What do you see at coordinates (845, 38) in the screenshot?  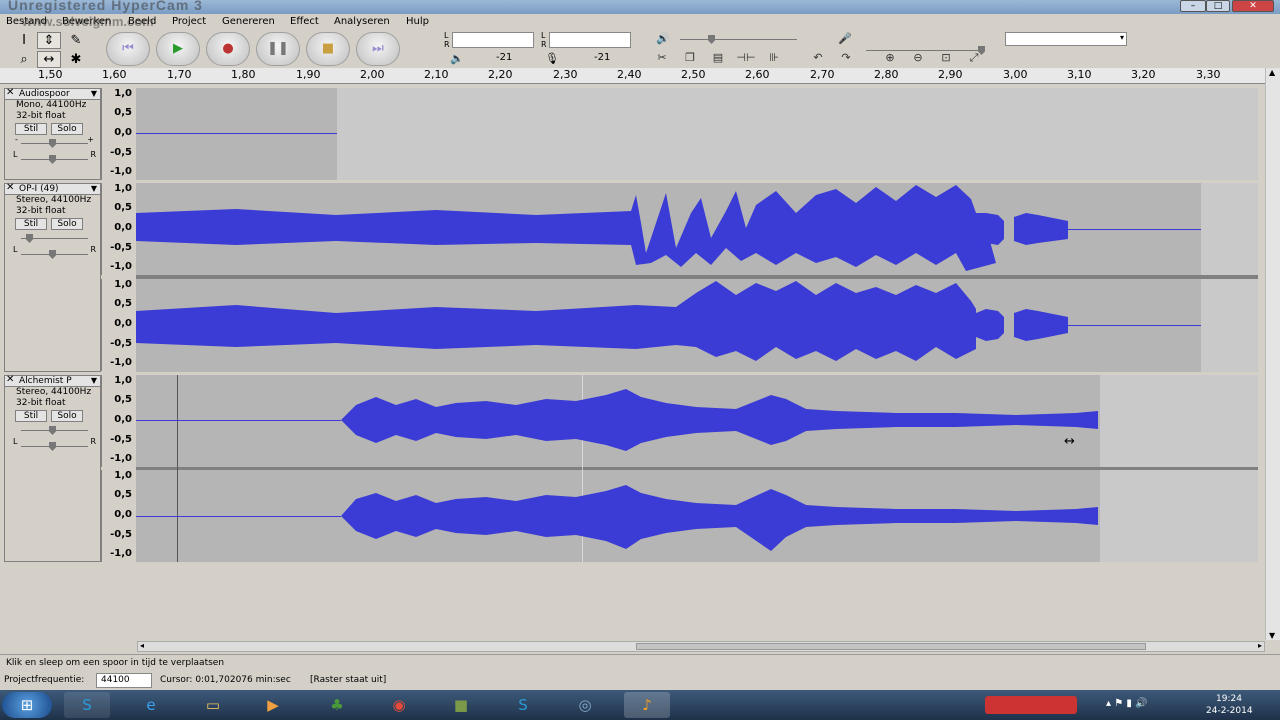 I see `input-volume-icon: 🎤` at bounding box center [845, 38].